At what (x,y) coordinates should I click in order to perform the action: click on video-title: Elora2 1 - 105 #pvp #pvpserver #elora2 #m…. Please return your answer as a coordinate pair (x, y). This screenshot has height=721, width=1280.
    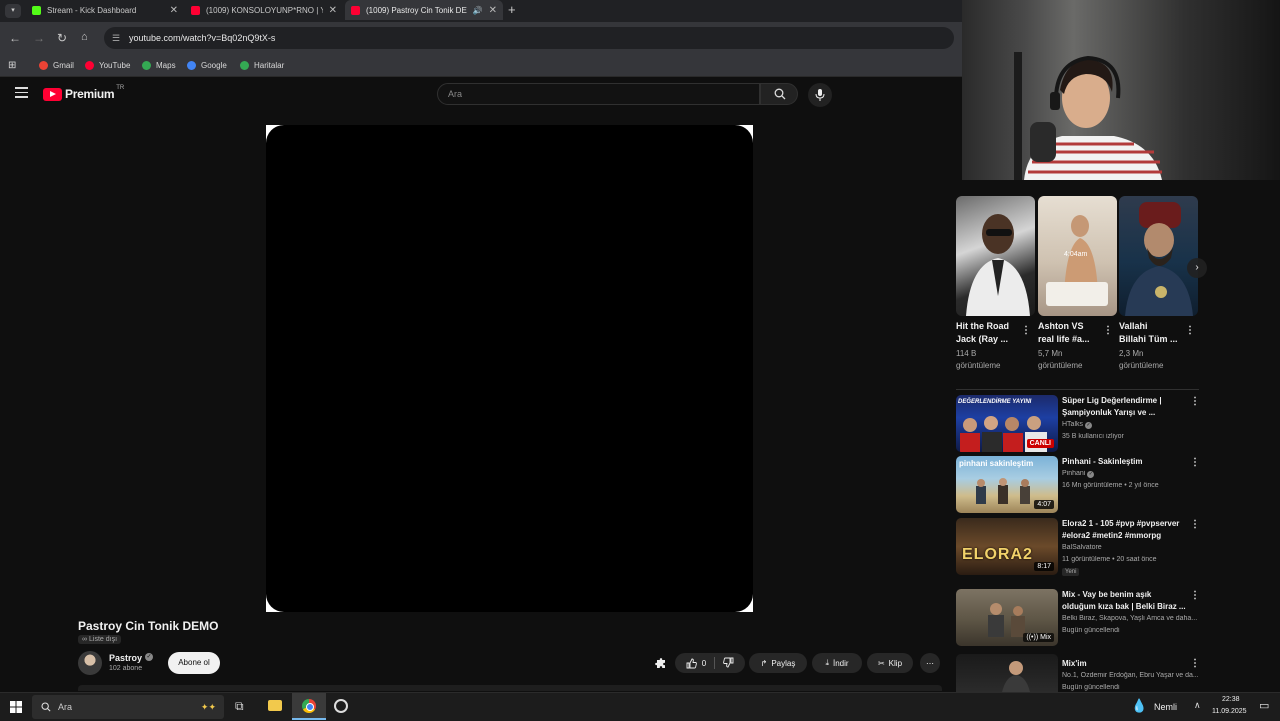
    Looking at the image, I should click on (1124, 530).